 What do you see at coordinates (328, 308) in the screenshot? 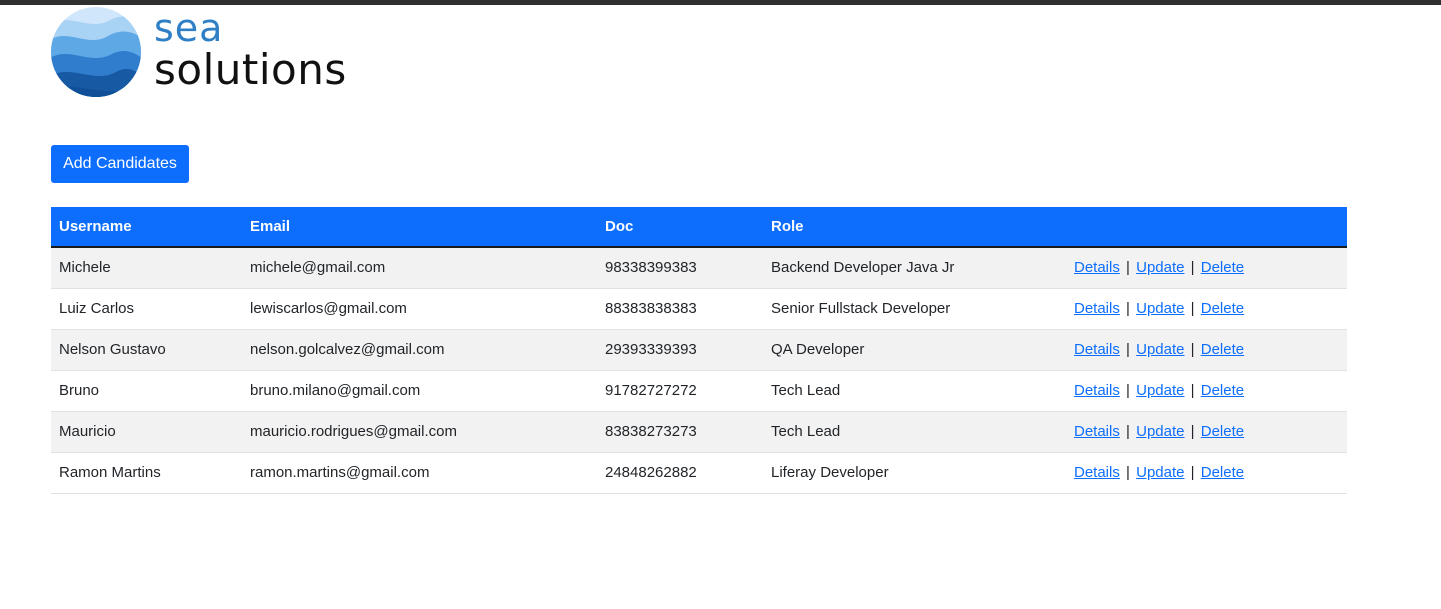
I see `cell-email: lewiscarlos@gmail.com` at bounding box center [328, 308].